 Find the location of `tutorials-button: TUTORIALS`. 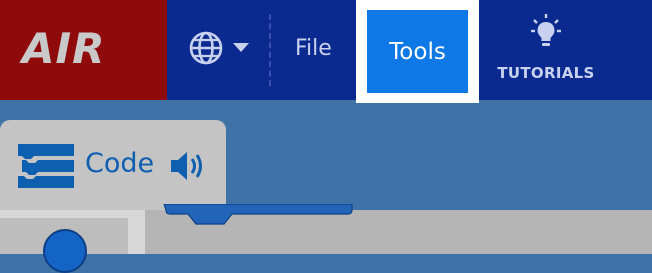

tutorials-button: TUTORIALS is located at coordinates (546, 49).